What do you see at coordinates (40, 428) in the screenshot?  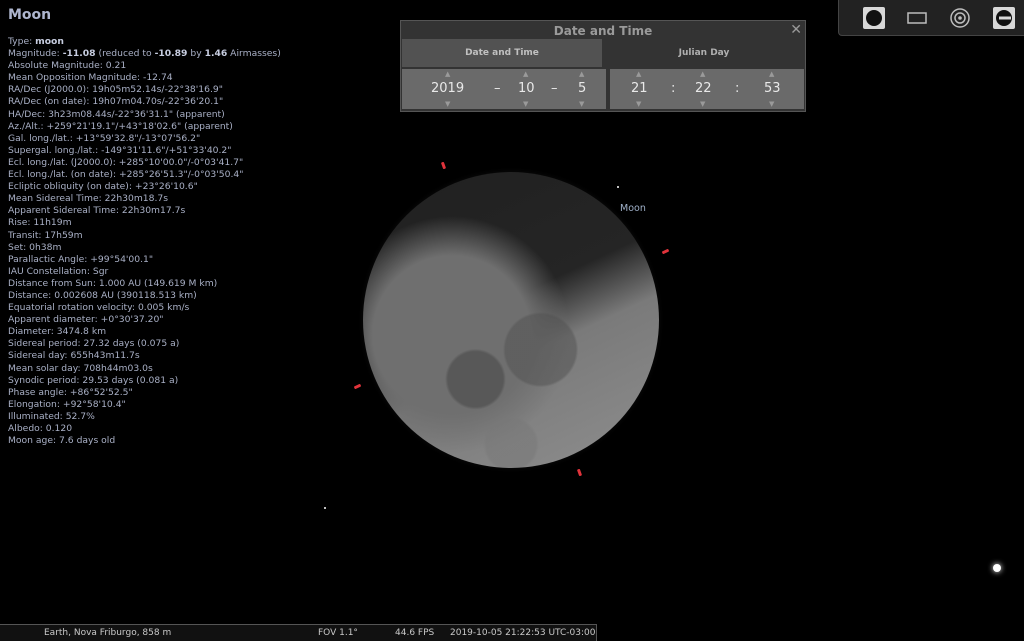 I see `info-line: Albedo: 0.120` at bounding box center [40, 428].